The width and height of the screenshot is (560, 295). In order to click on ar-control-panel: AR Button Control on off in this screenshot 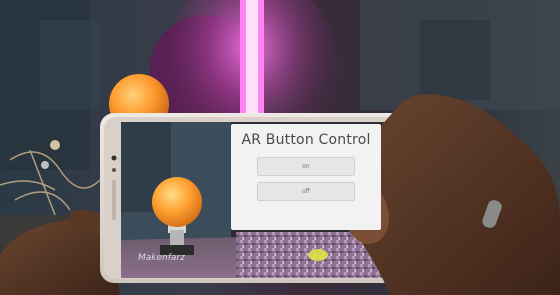, I will do `click(306, 177)`.